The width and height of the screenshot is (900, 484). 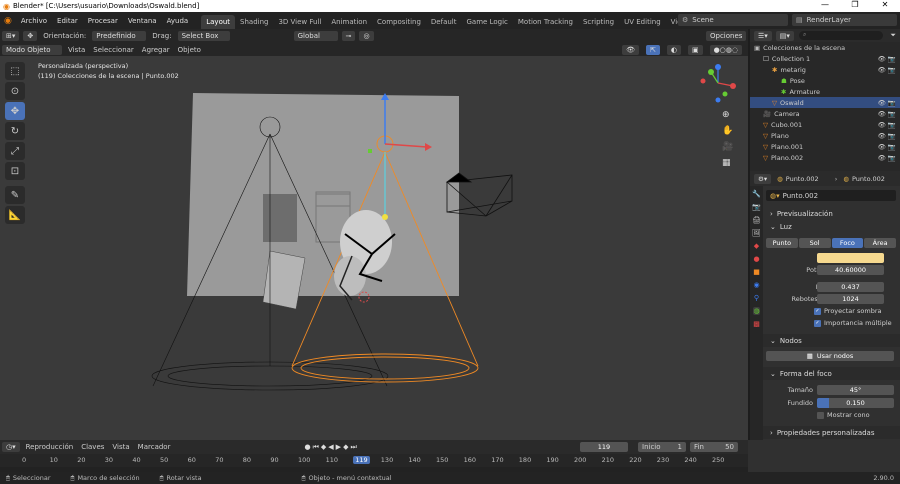 I want to click on menu-claves: Claves, so click(x=92, y=447).